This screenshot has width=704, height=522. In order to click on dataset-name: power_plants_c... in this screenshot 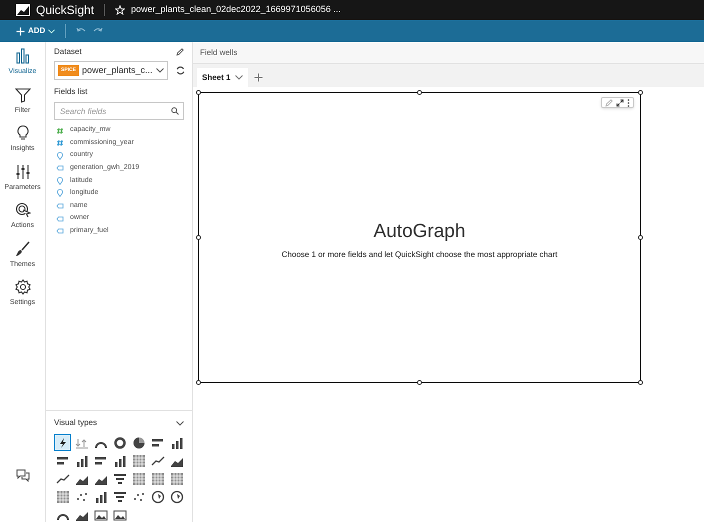, I will do `click(117, 70)`.